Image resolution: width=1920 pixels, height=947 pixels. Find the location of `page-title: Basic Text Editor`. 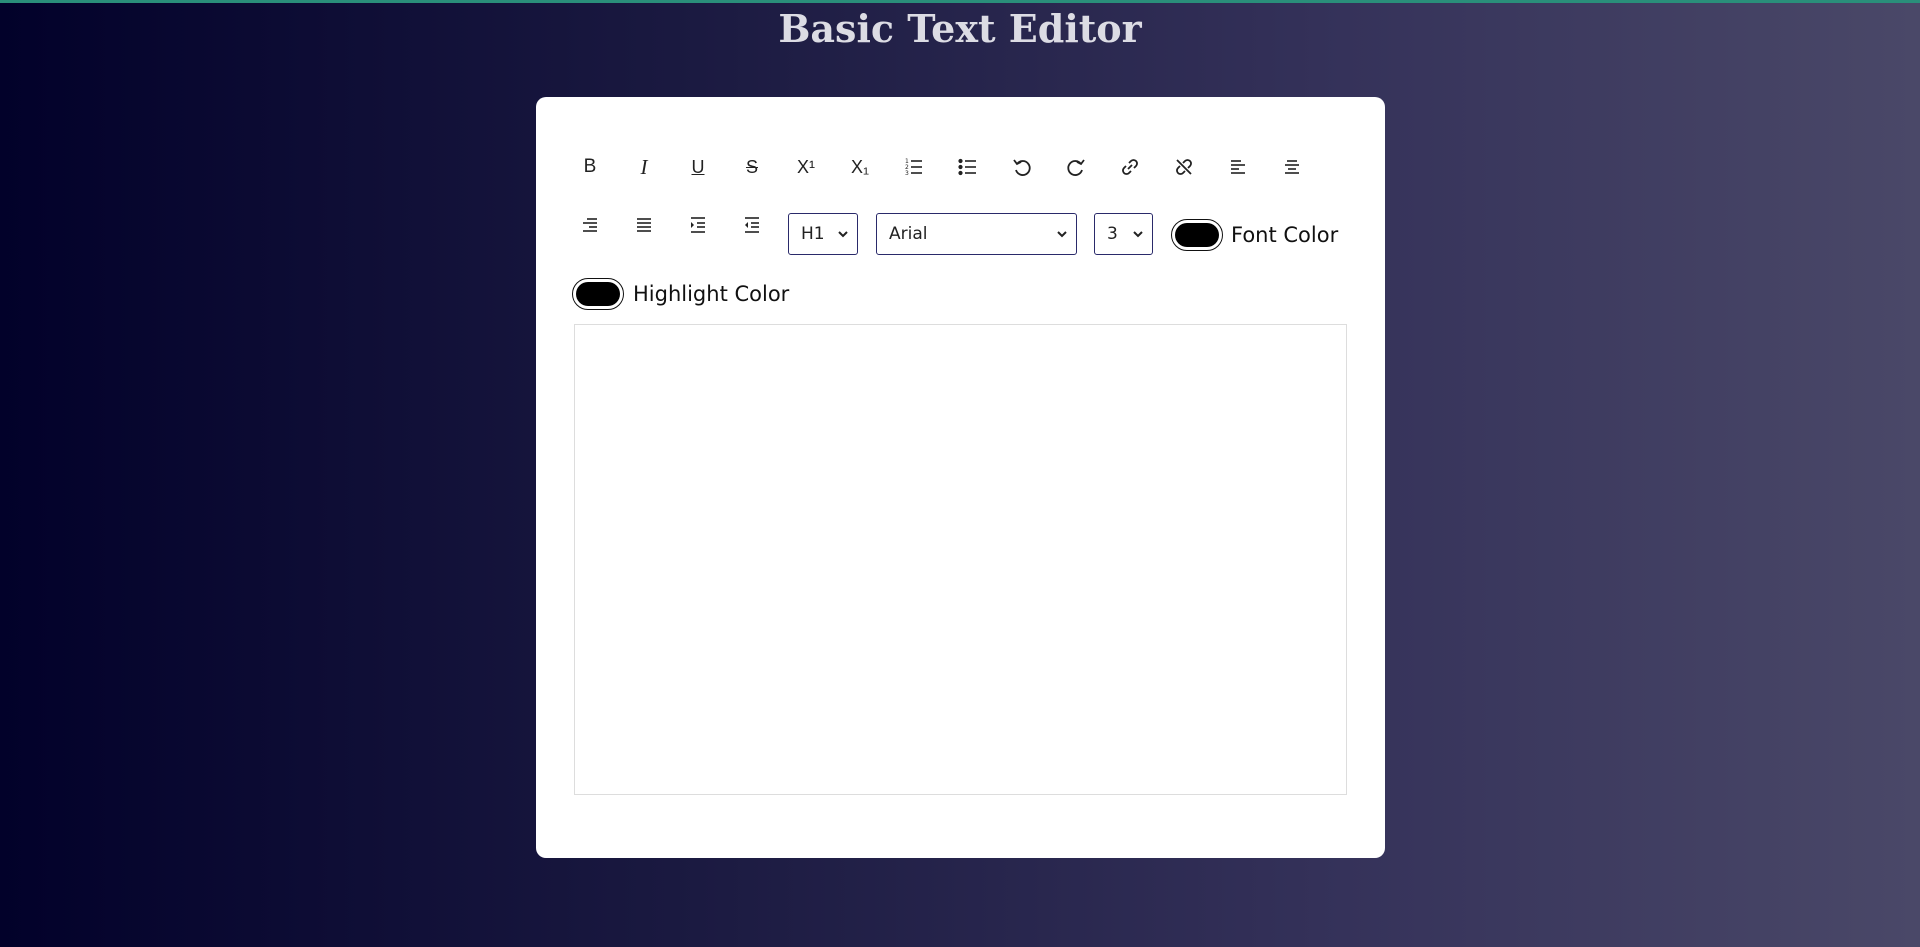

page-title: Basic Text Editor is located at coordinates (960, 28).